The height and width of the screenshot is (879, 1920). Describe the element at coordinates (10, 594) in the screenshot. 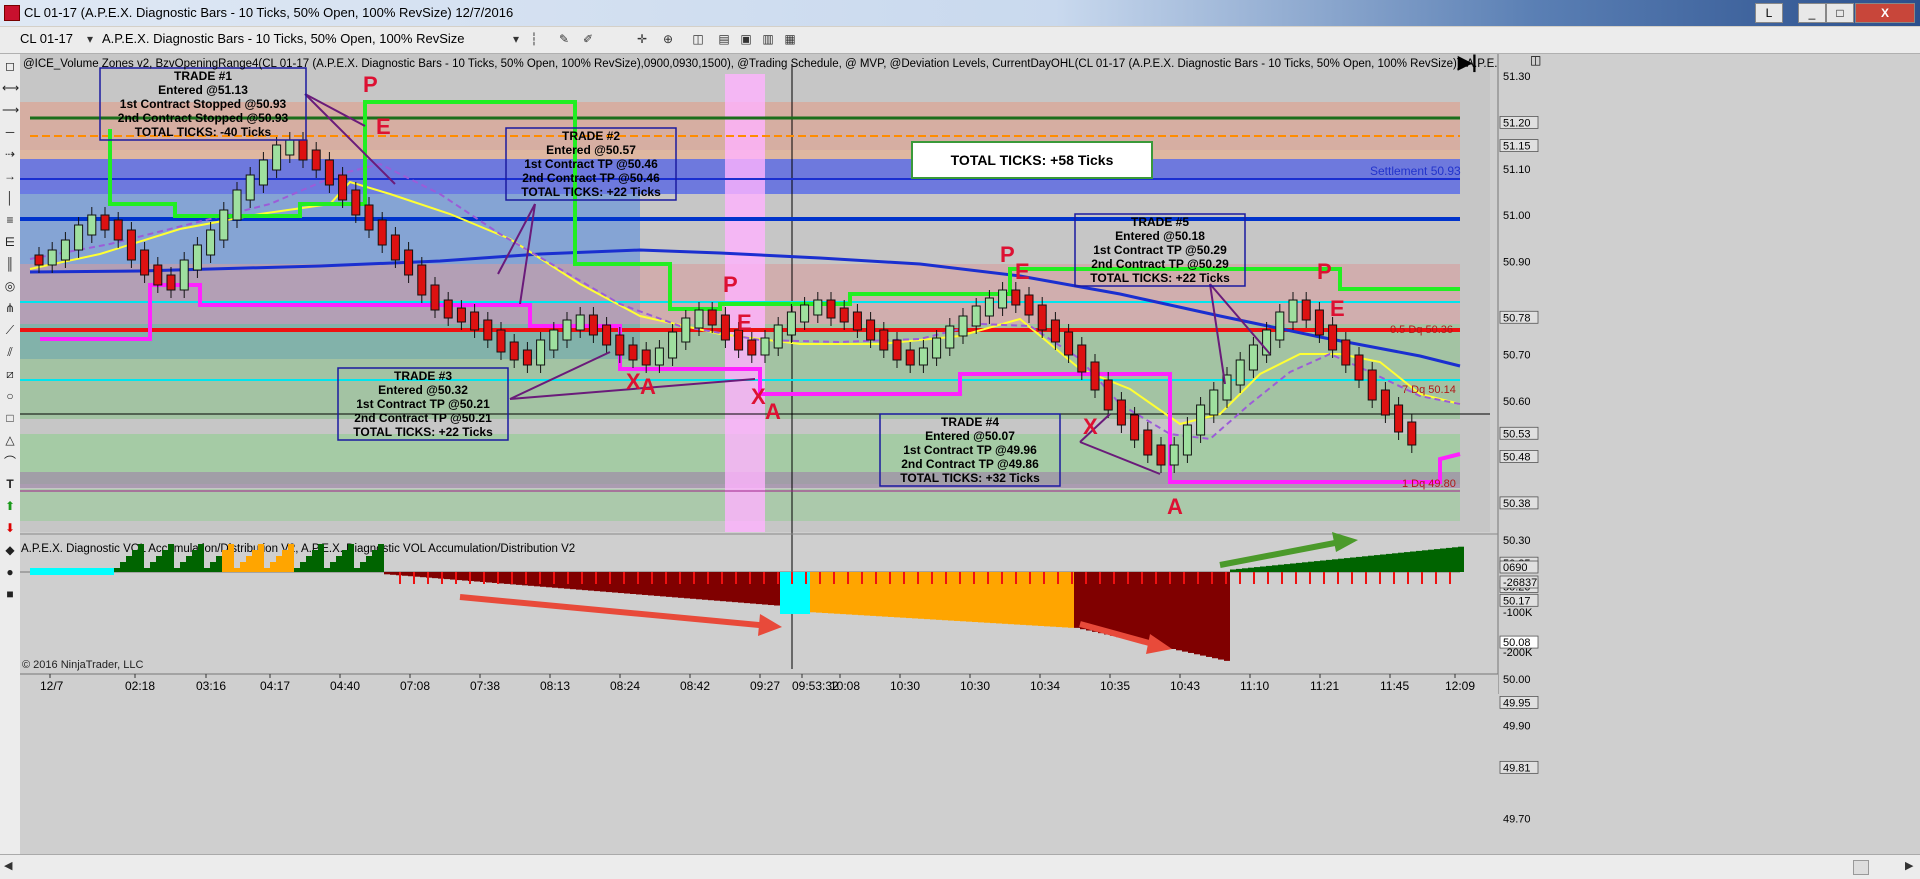

I see `square-icon: ■` at that location.